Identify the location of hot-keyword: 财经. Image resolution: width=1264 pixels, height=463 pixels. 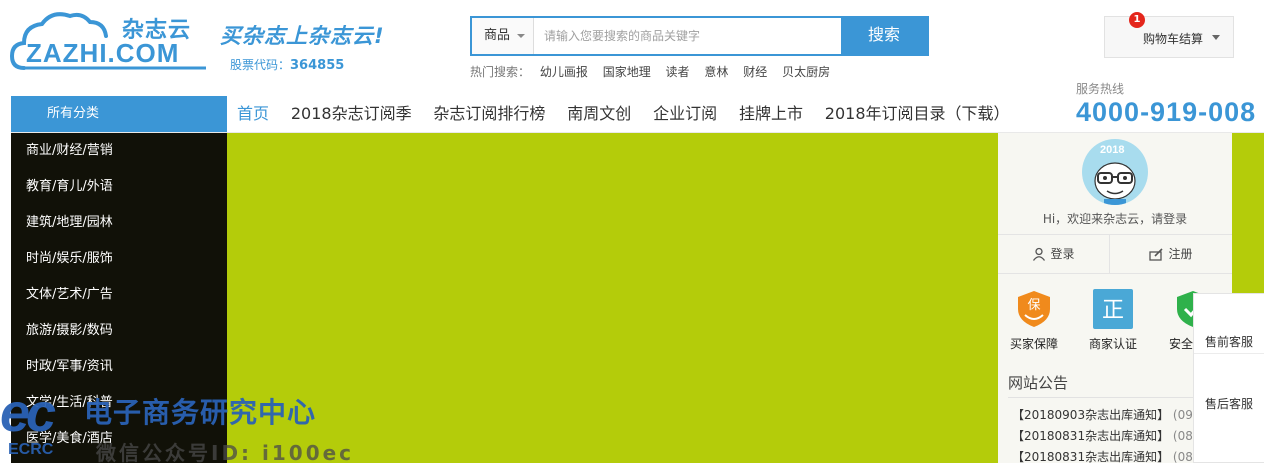
(755, 72).